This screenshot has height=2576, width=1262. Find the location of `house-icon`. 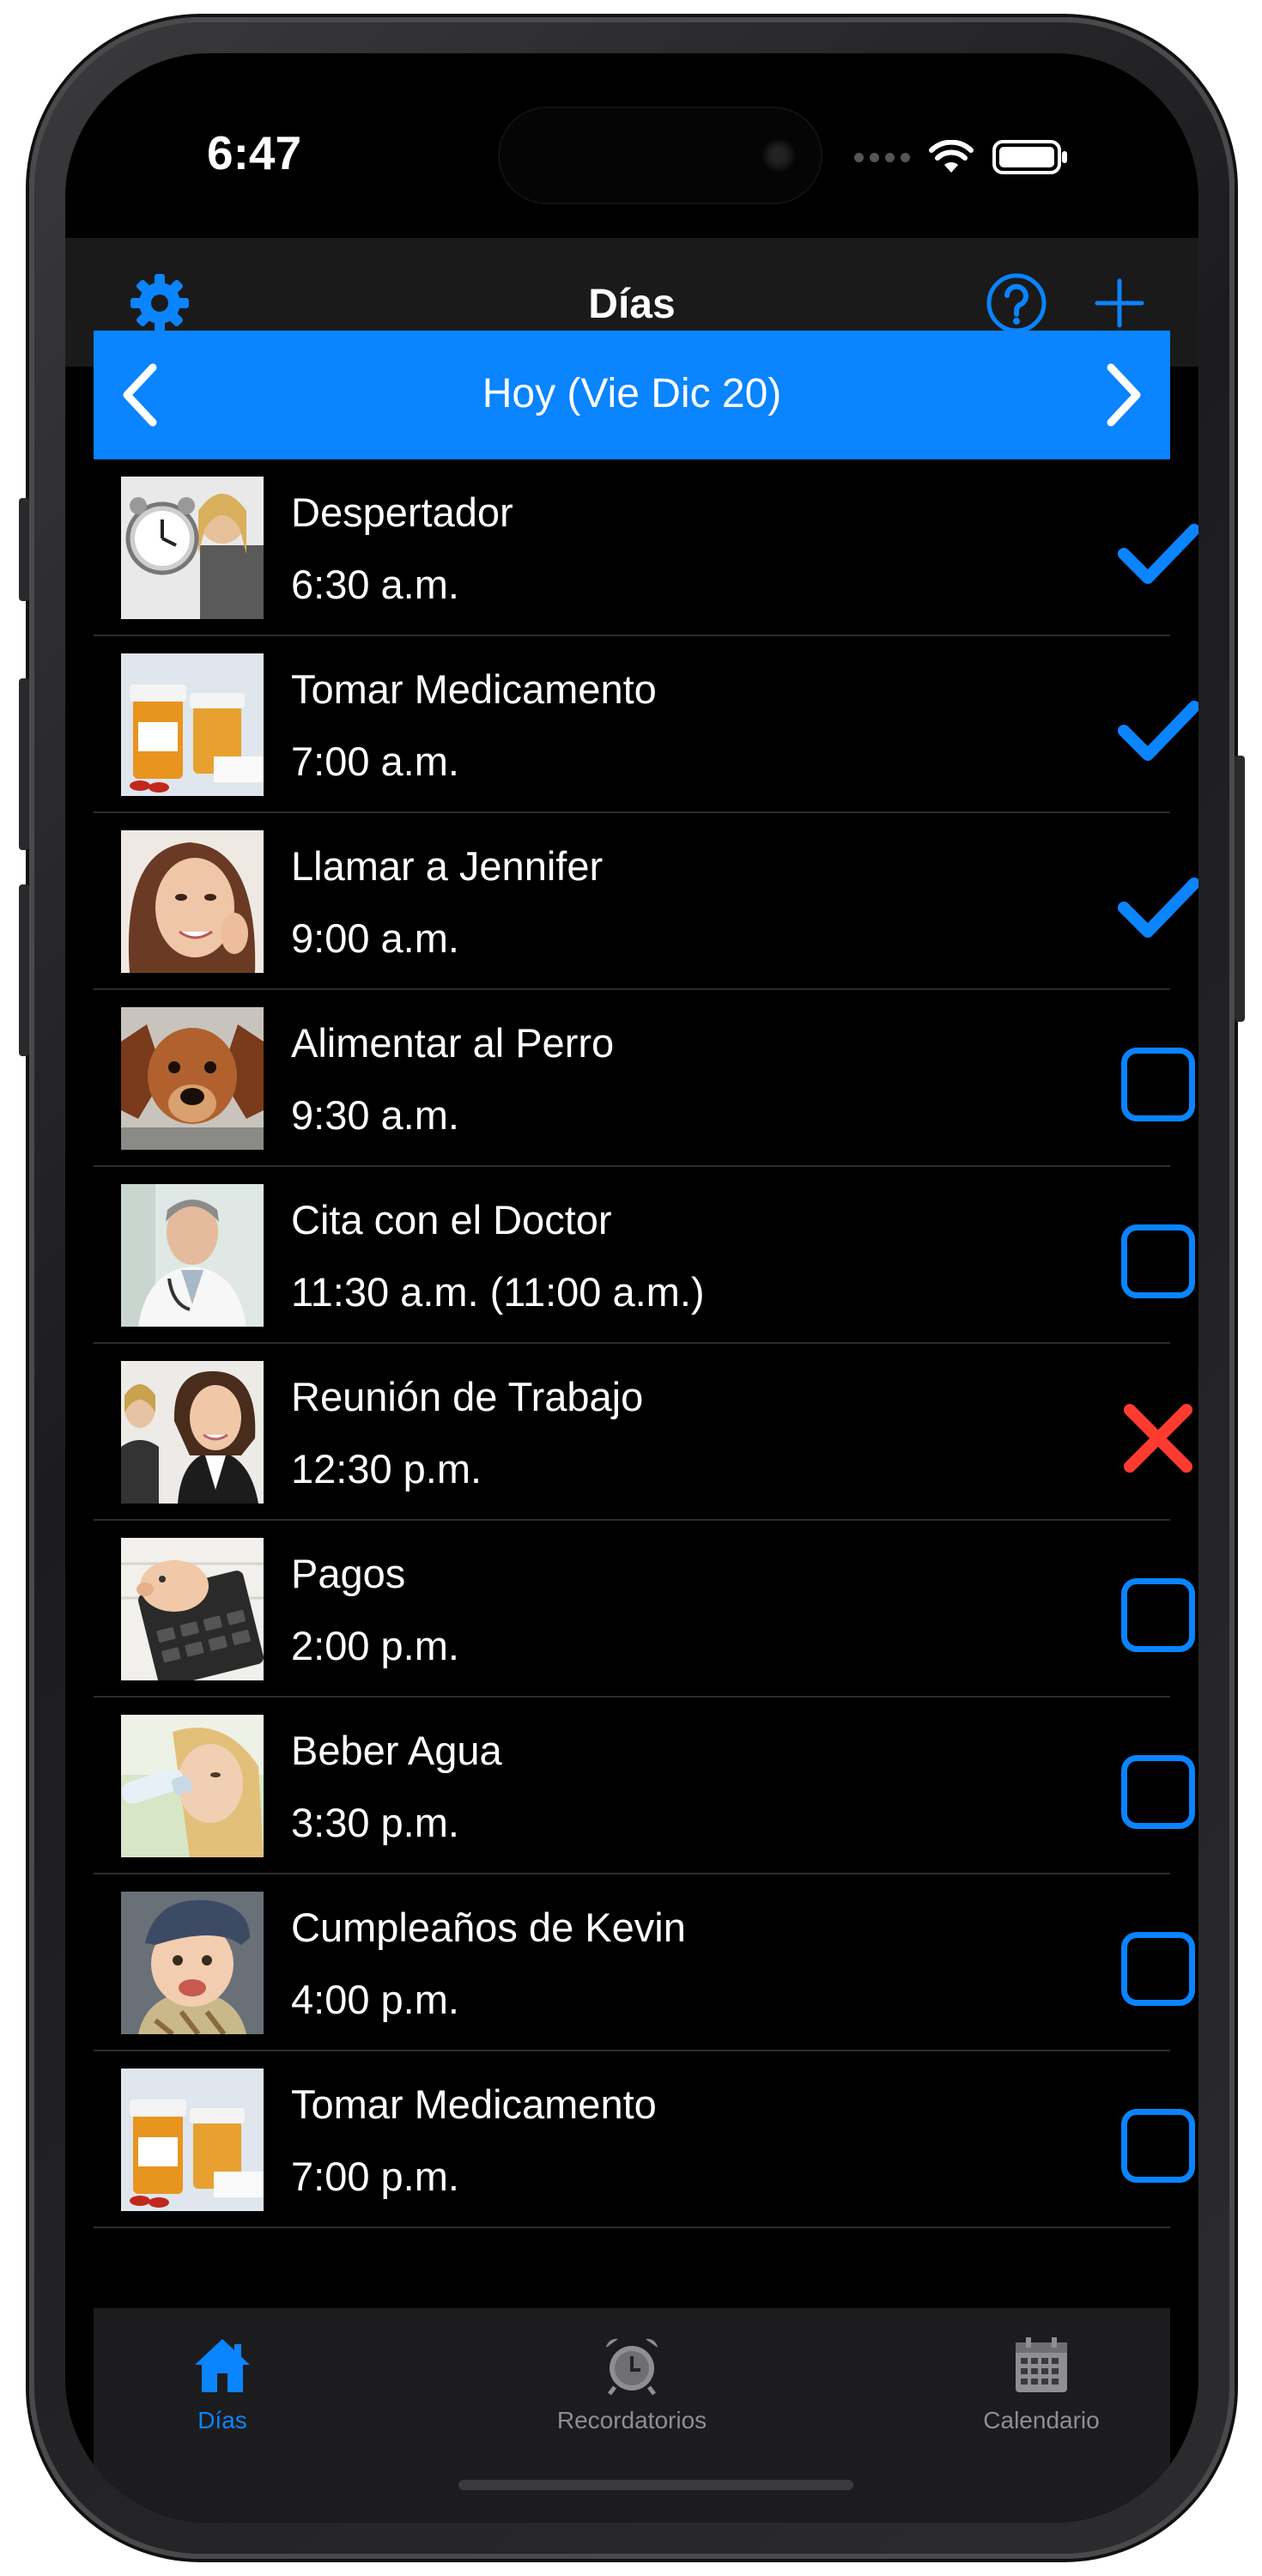

house-icon is located at coordinates (222, 2365).